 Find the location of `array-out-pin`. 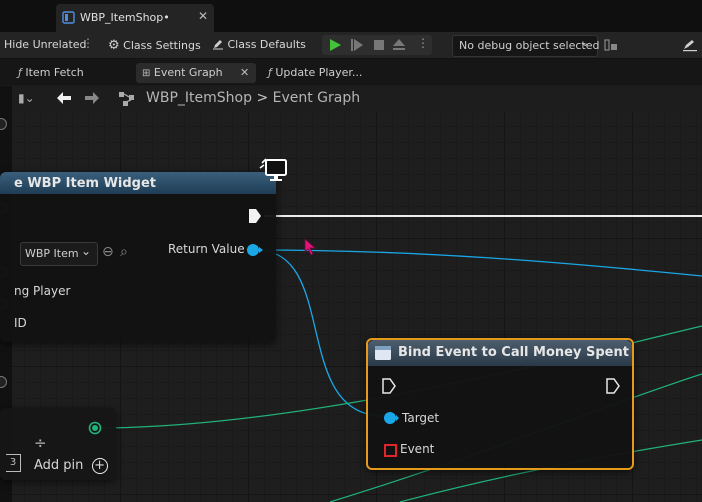

array-out-pin is located at coordinates (95, 428).